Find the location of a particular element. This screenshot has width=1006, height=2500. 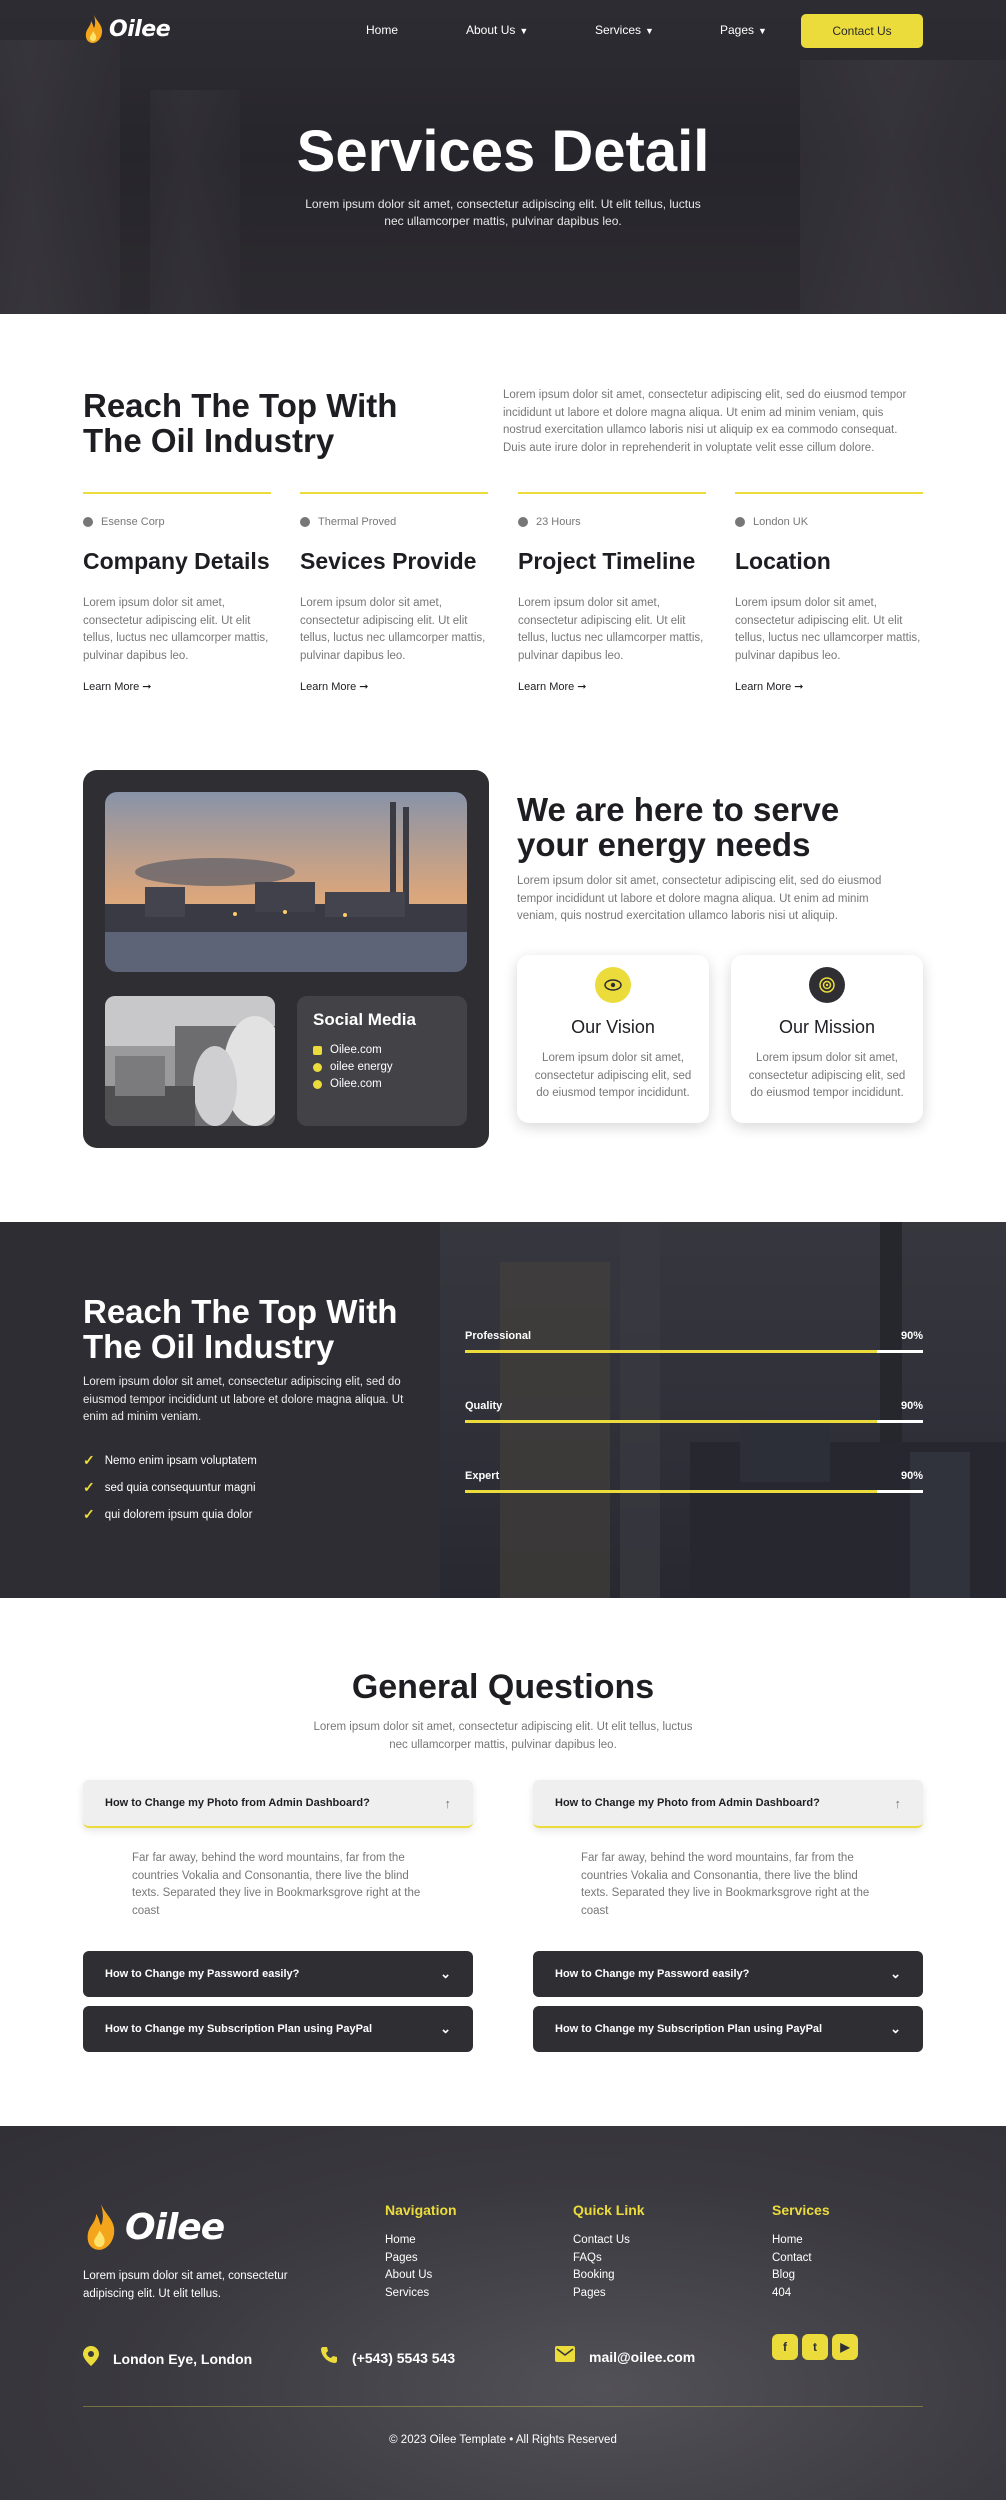

storage-tanks-image is located at coordinates (190, 1061).